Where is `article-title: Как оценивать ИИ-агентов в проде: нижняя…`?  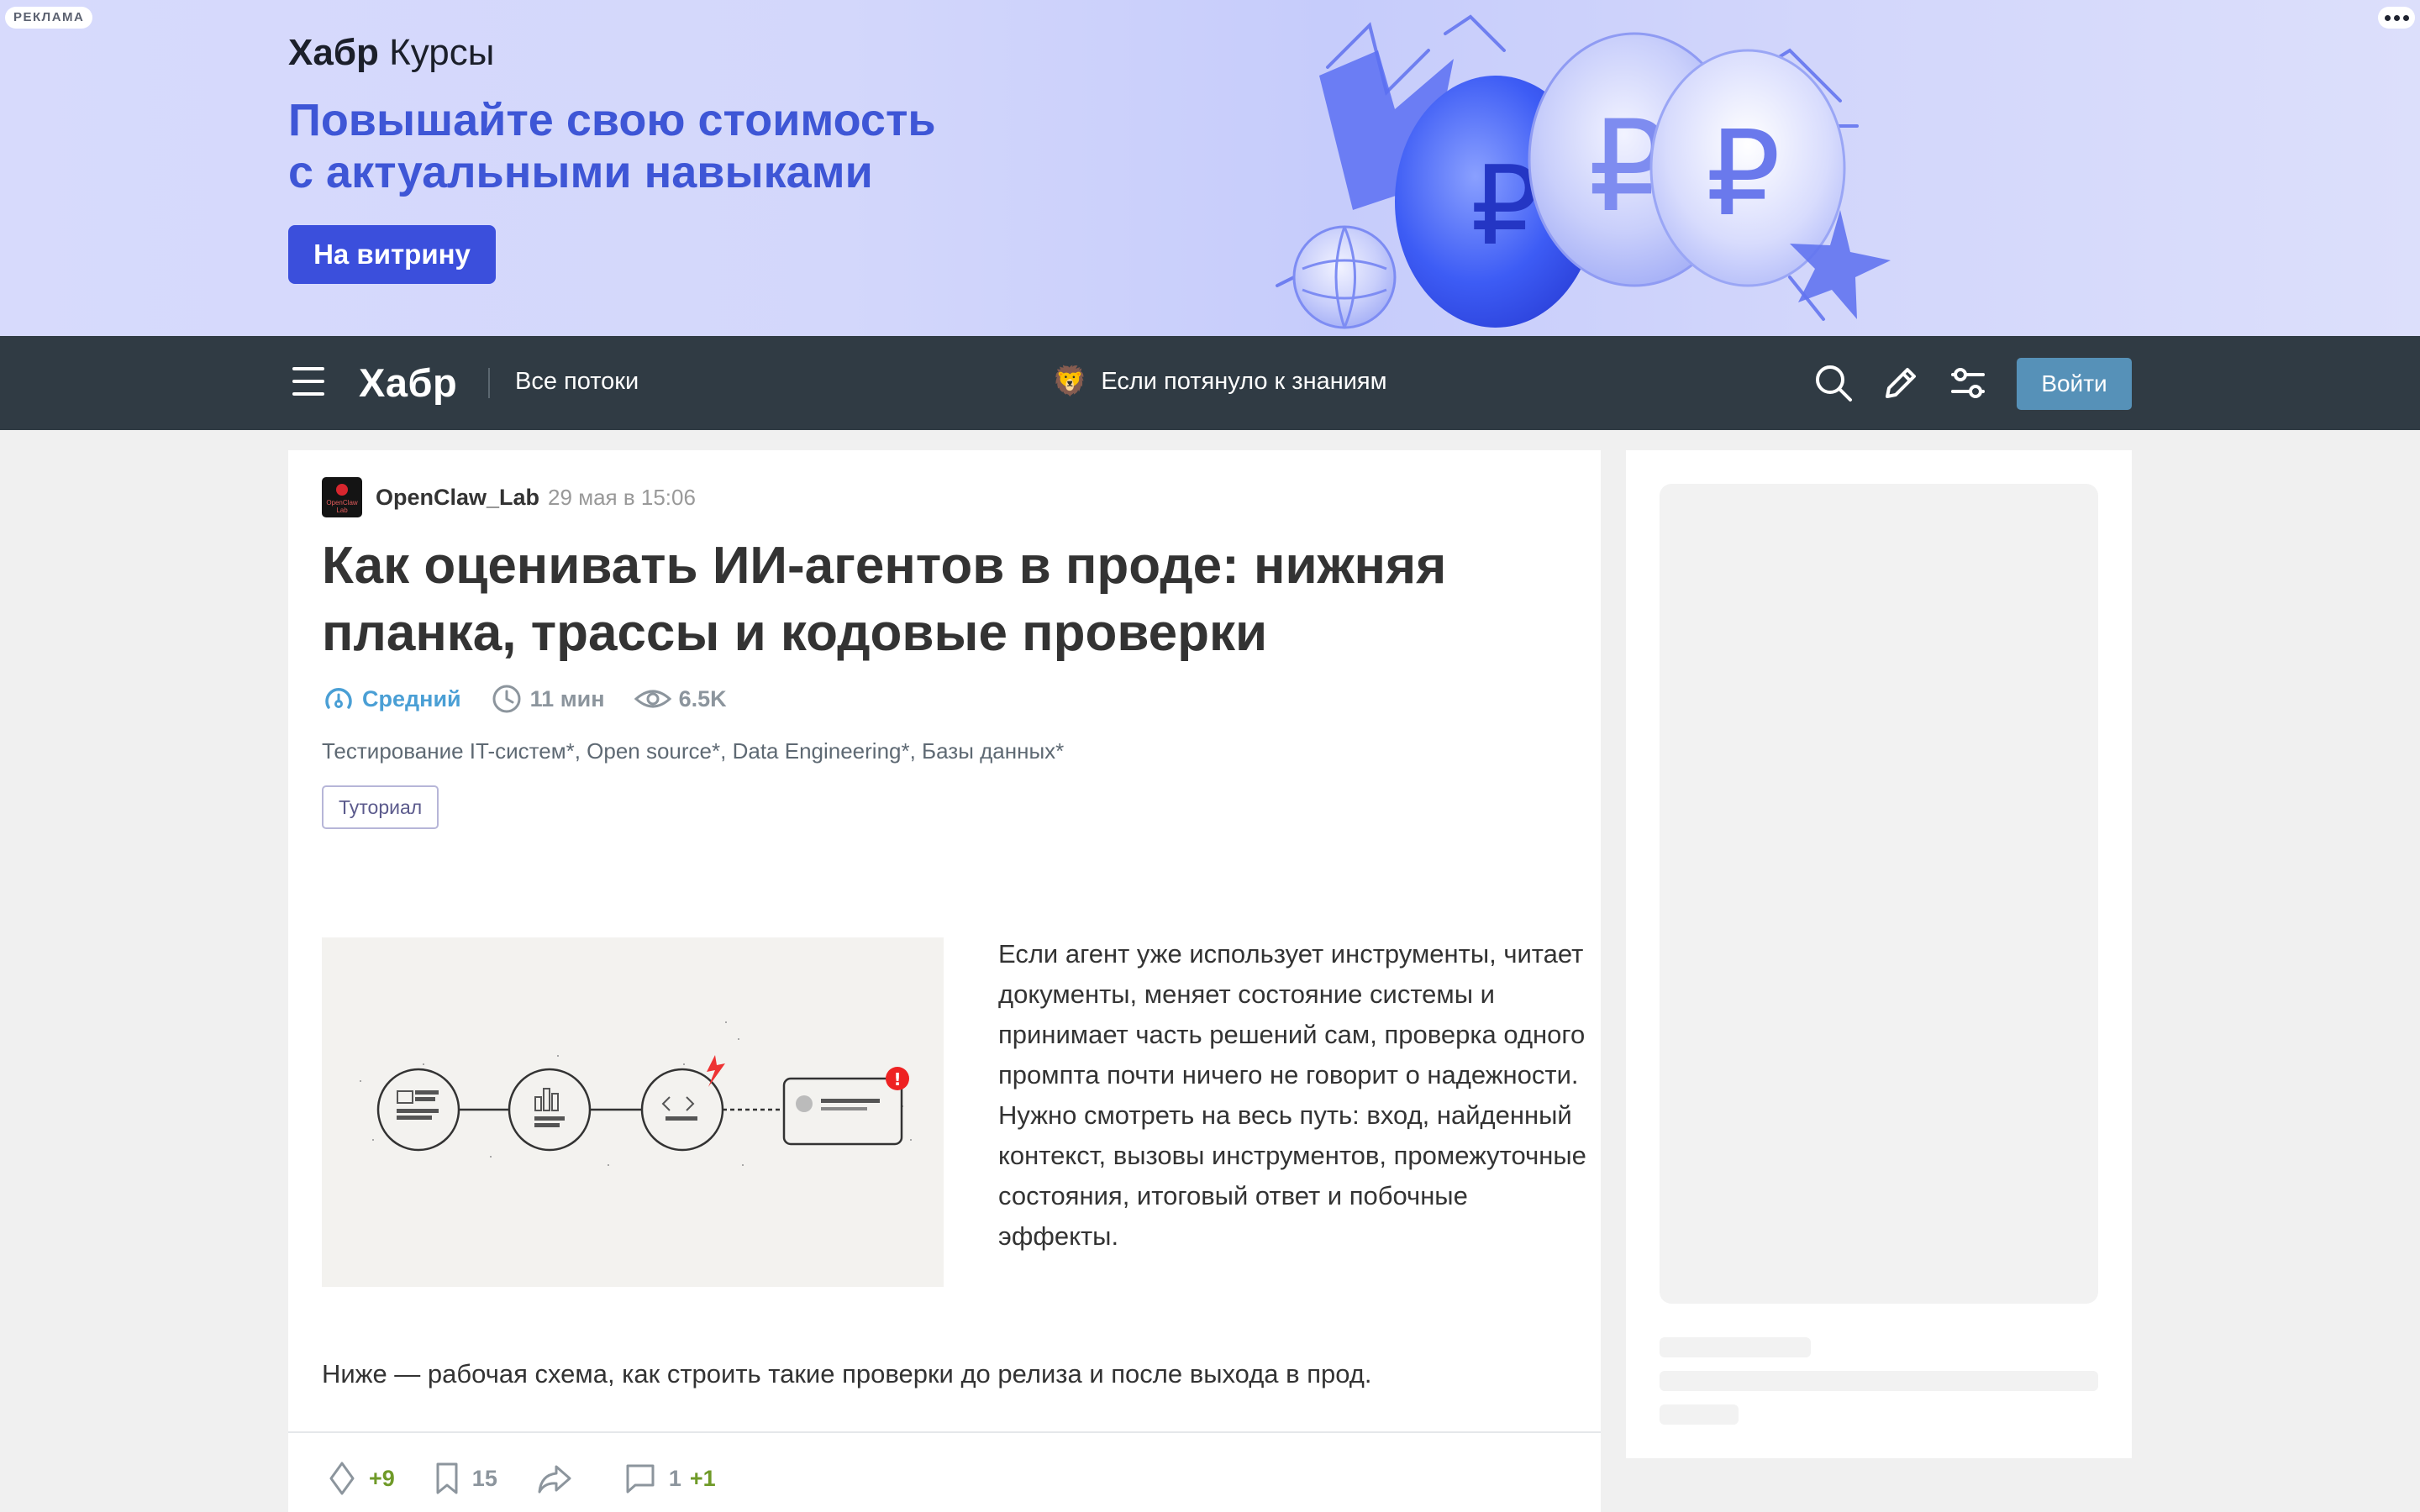
article-title: Как оценивать ИИ-агентов в проде: нижняя… is located at coordinates (884, 599).